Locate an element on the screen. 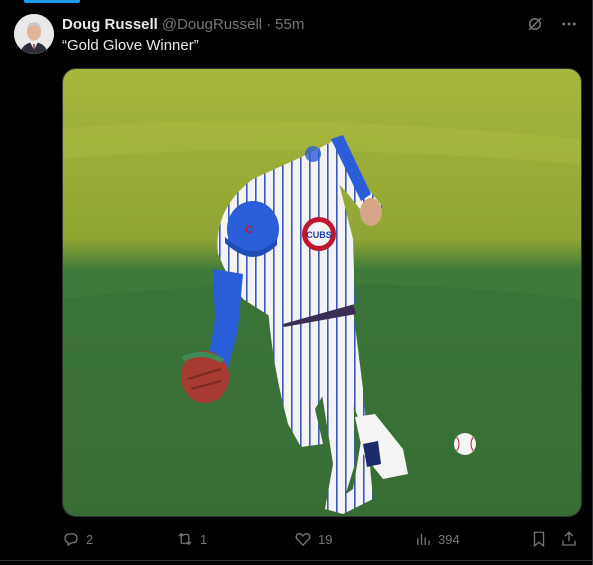  tweet-actions: 2 1 19 394 is located at coordinates (322, 539).